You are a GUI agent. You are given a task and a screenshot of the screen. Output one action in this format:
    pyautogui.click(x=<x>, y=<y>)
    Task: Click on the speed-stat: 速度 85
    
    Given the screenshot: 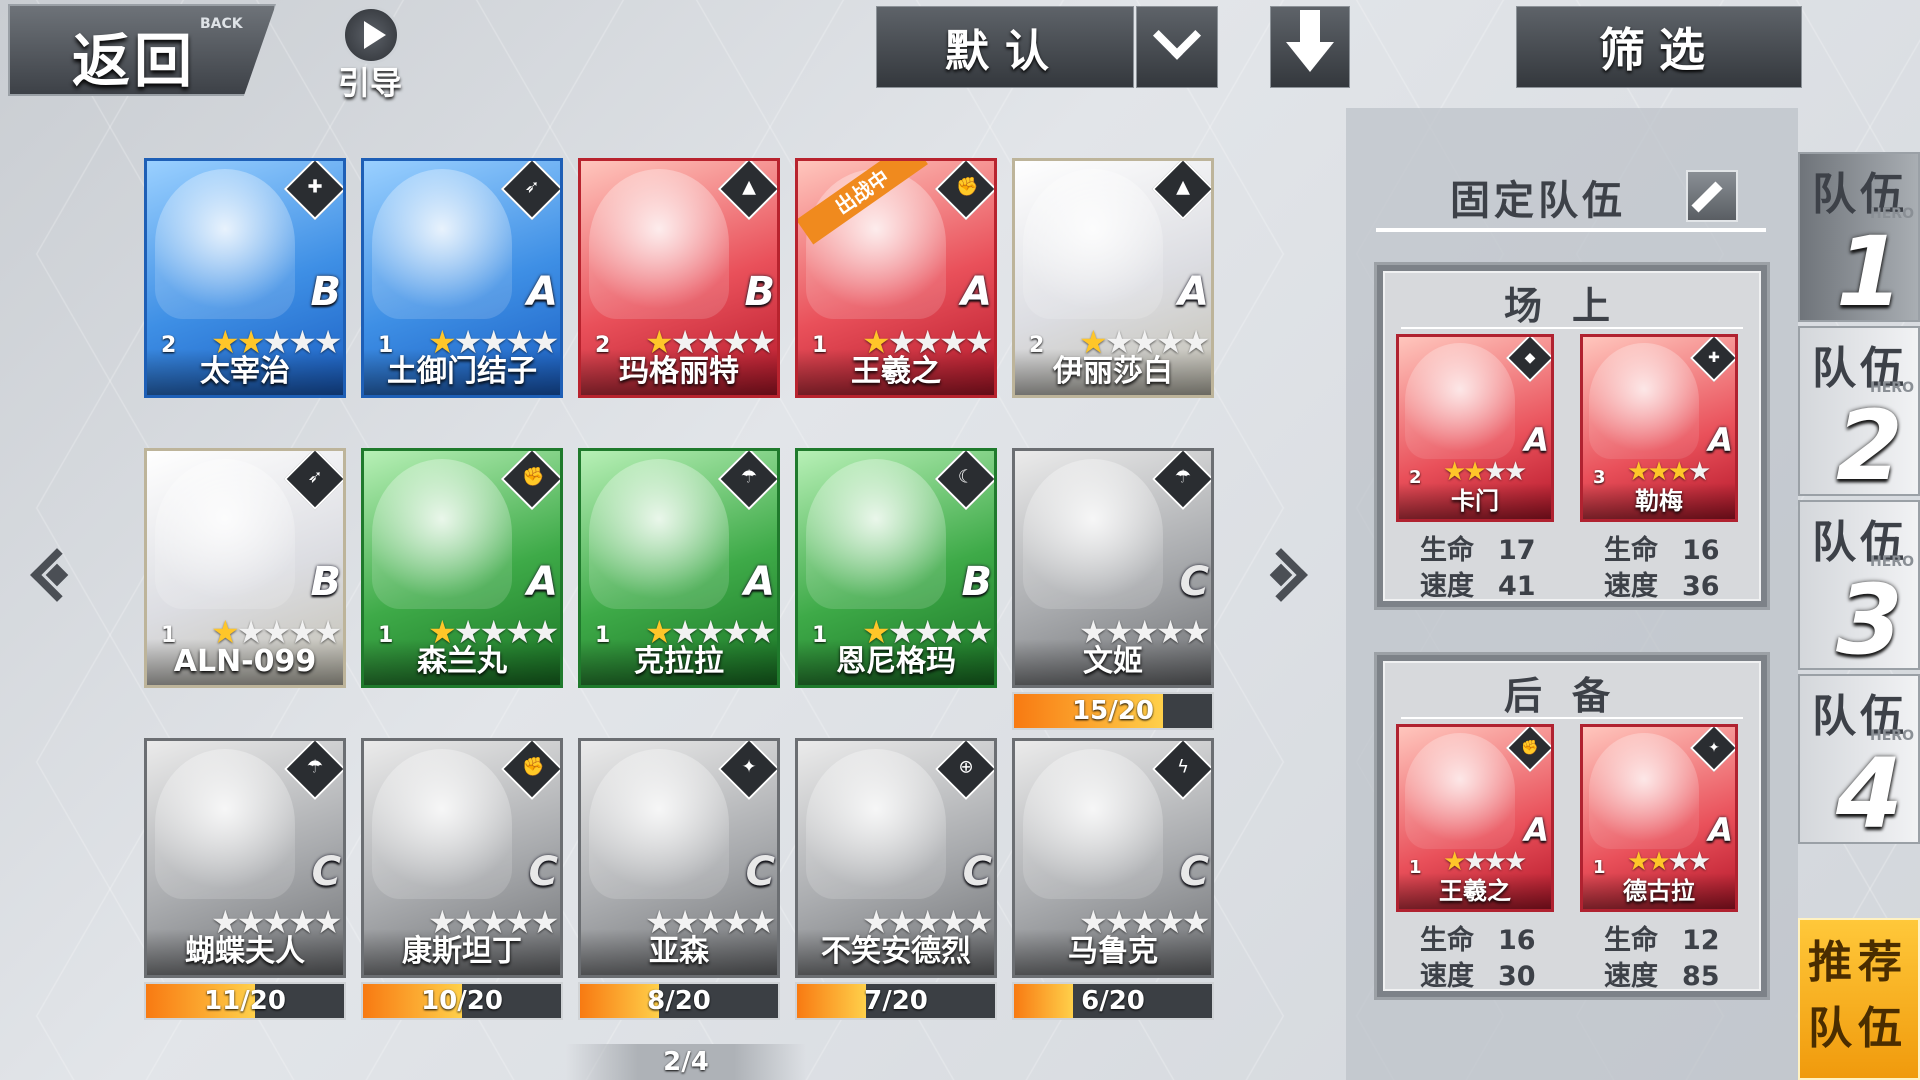 What is the action you would take?
    pyautogui.click(x=1662, y=976)
    